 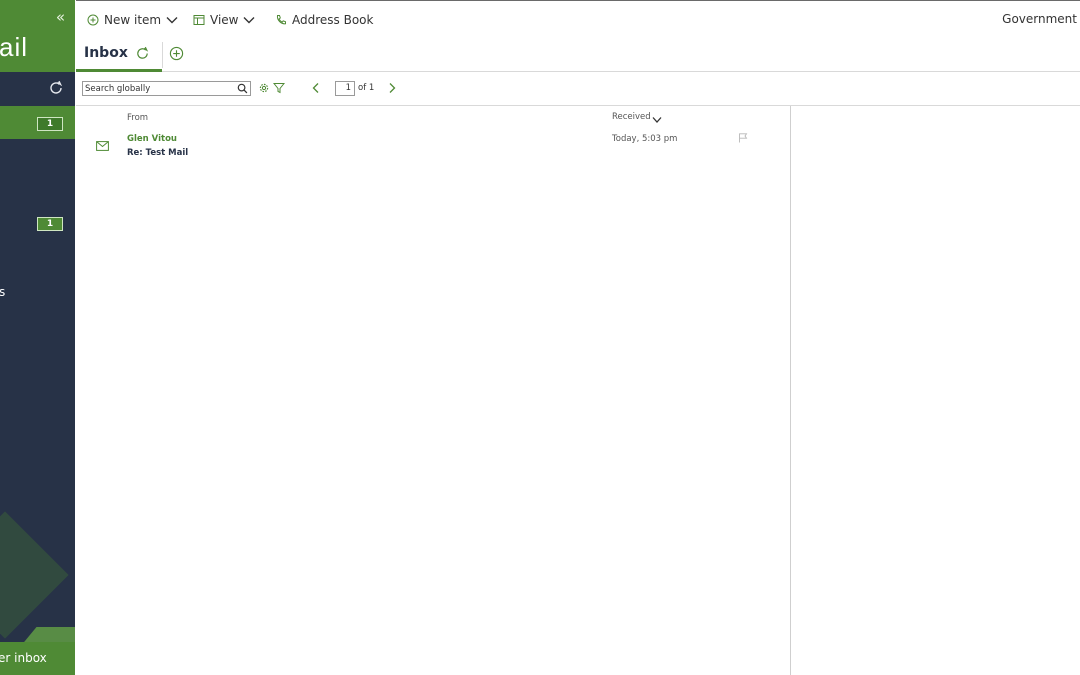 I want to click on filter-icon, so click(x=279, y=88).